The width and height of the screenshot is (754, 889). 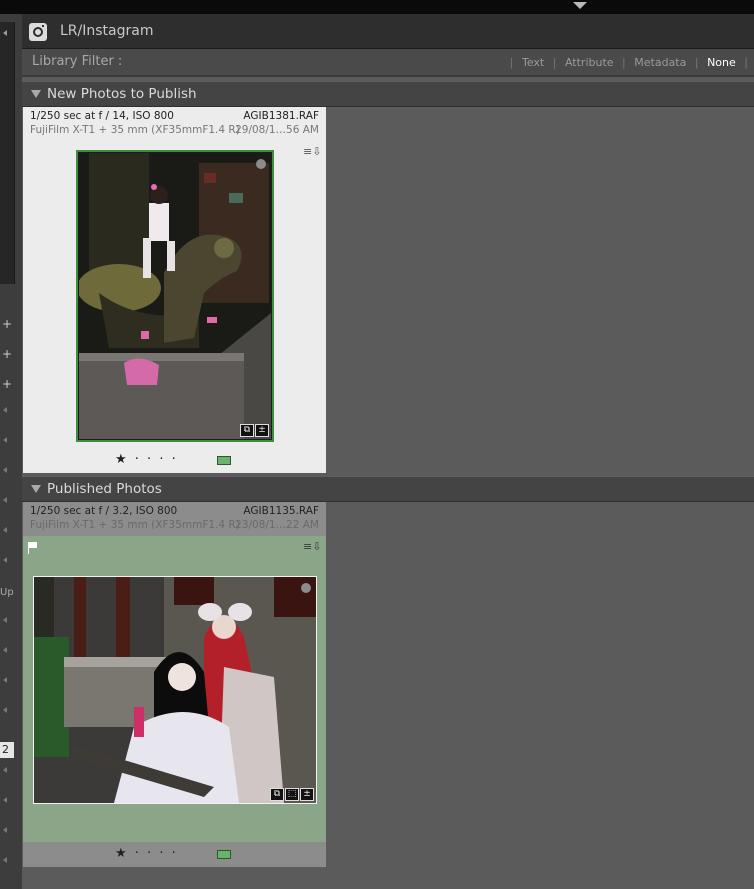 I want to click on selected-cell-highlight: ≡⇩ ⧉ ⬚ ±, so click(x=174, y=689).